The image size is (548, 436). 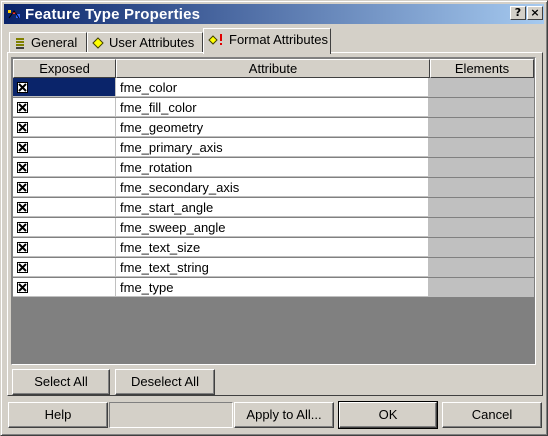 I want to click on attribute-cell: fme_secondary_axis, so click(x=272, y=187).